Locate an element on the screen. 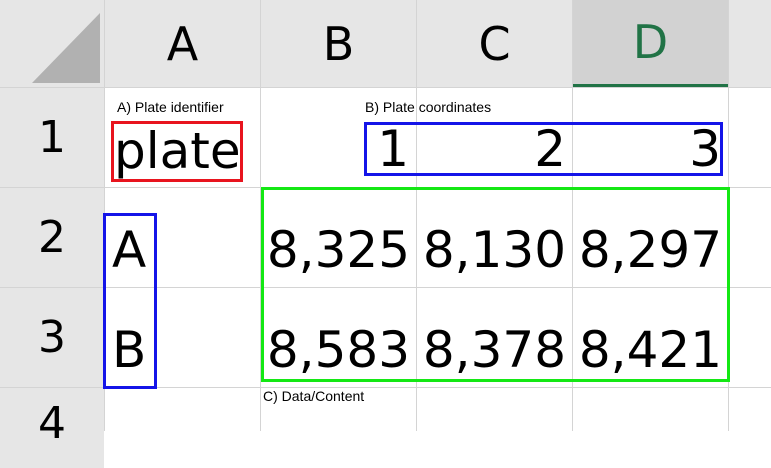  row-coordinates-box is located at coordinates (130, 301).